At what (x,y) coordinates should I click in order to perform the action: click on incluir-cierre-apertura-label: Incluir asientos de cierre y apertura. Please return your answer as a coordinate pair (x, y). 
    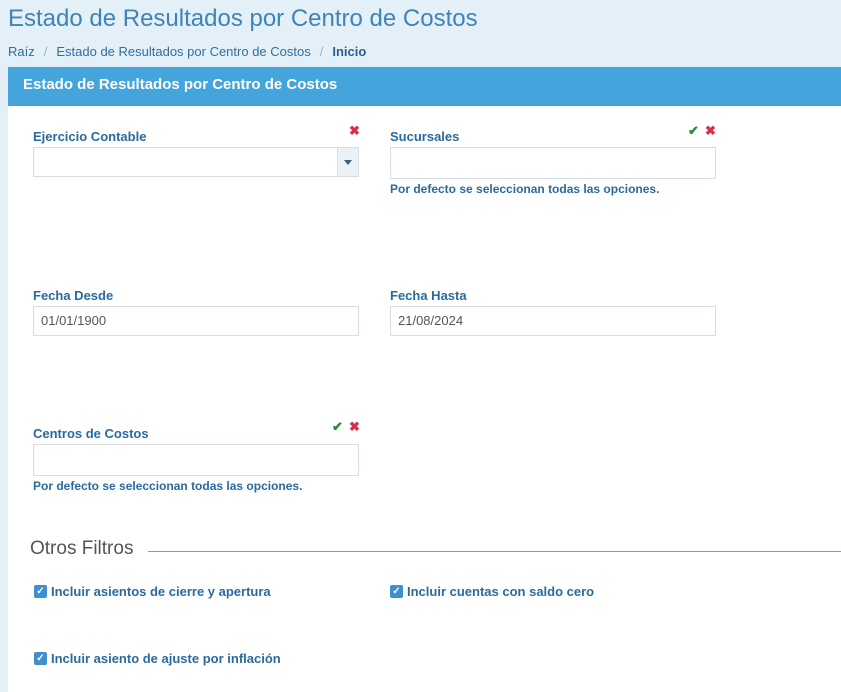
    Looking at the image, I should click on (161, 591).